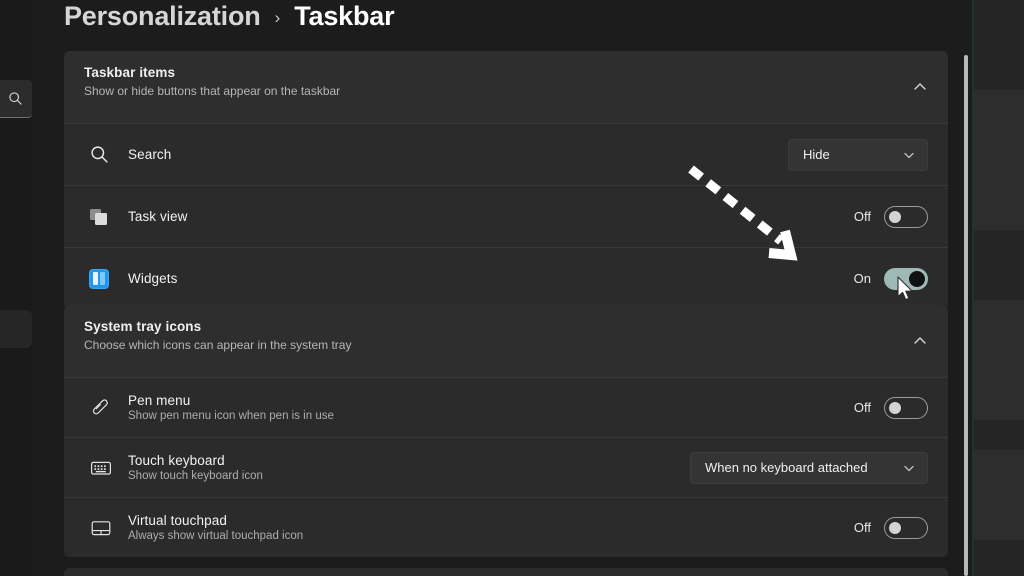 This screenshot has width=1024, height=576. I want to click on row-text-task-view: Task view, so click(491, 216).